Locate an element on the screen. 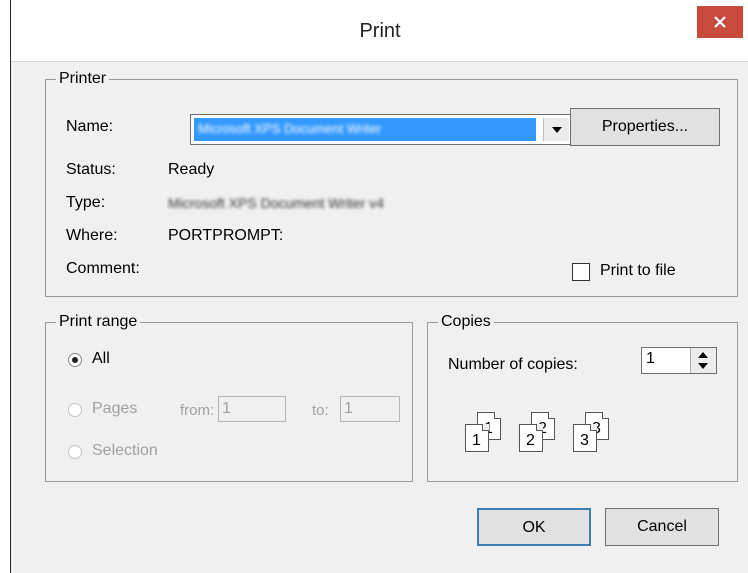 The image size is (748, 573). close-button is located at coordinates (720, 22).